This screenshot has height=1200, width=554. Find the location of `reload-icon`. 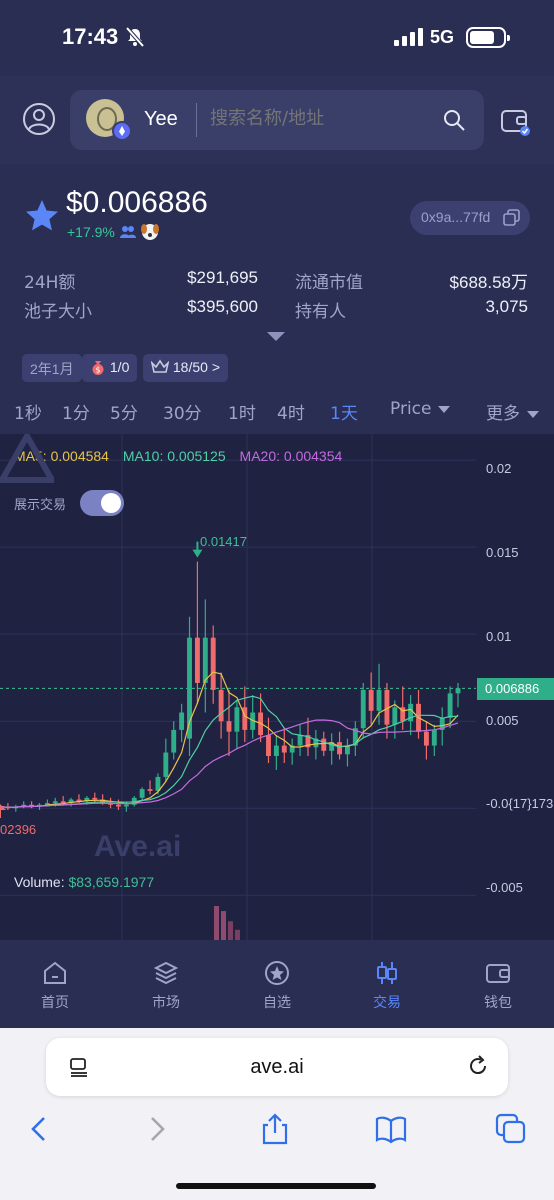

reload-icon is located at coordinates (478, 1066).